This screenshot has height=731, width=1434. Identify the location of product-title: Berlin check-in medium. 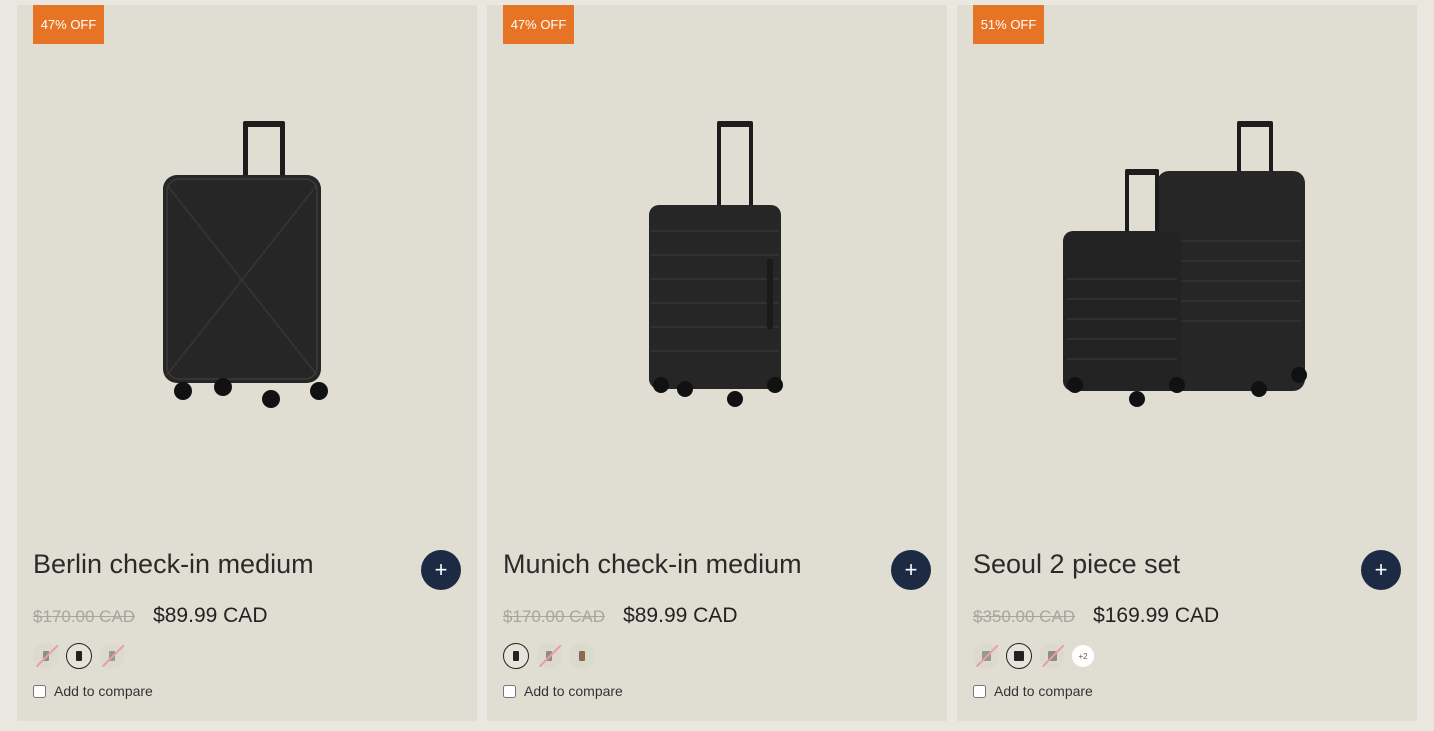
(173, 564).